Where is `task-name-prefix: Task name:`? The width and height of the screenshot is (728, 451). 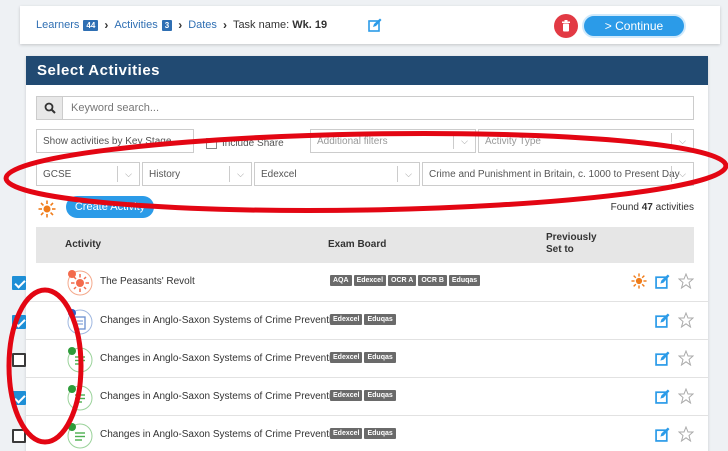 task-name-prefix: Task name: is located at coordinates (261, 25).